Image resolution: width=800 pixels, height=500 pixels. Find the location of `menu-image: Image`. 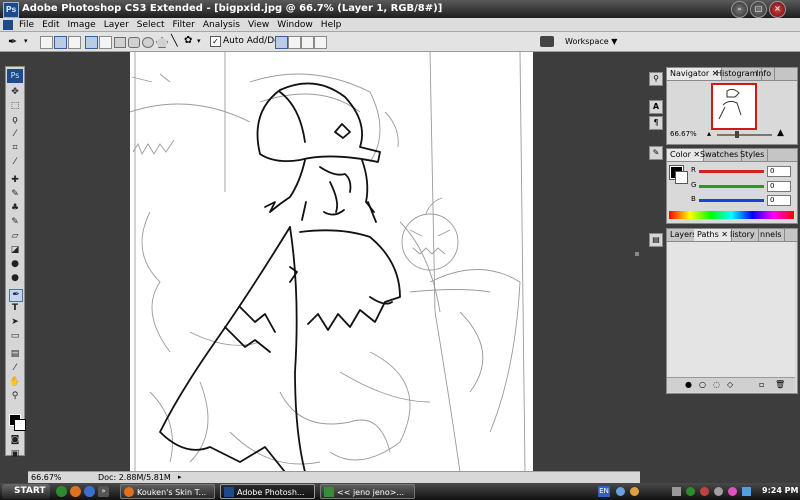

menu-image: Image is located at coordinates (82, 25).